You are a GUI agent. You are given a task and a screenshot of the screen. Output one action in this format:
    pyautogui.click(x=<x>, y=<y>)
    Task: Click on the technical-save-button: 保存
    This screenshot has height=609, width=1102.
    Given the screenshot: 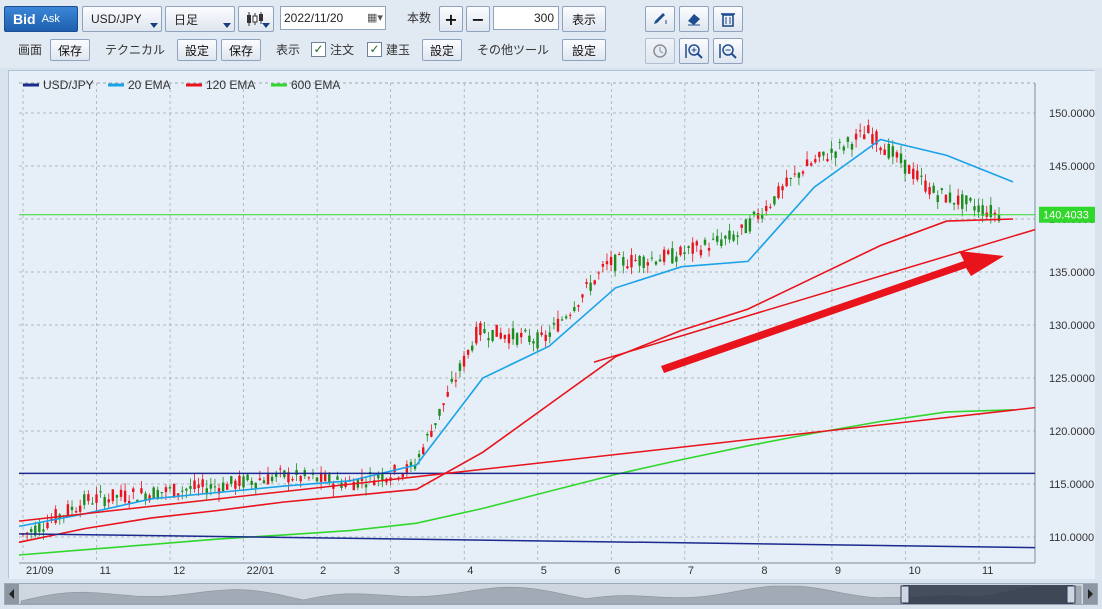 What is the action you would take?
    pyautogui.click(x=241, y=50)
    